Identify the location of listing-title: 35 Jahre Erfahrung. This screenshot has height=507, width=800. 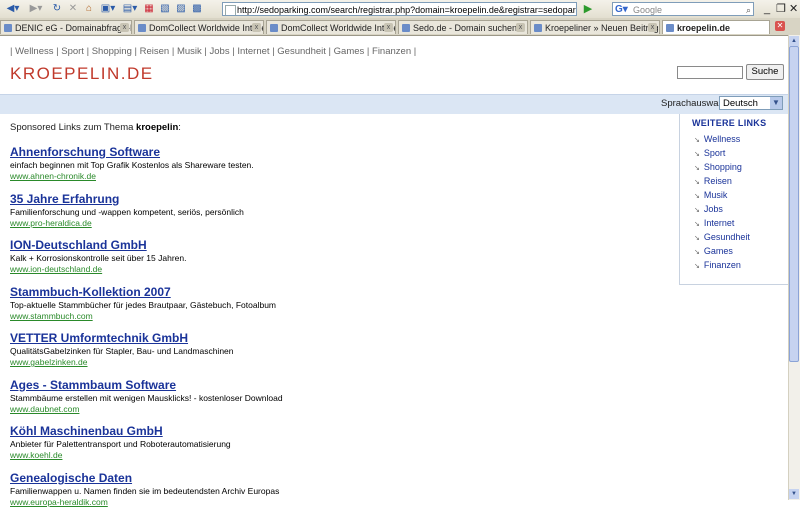
(330, 199).